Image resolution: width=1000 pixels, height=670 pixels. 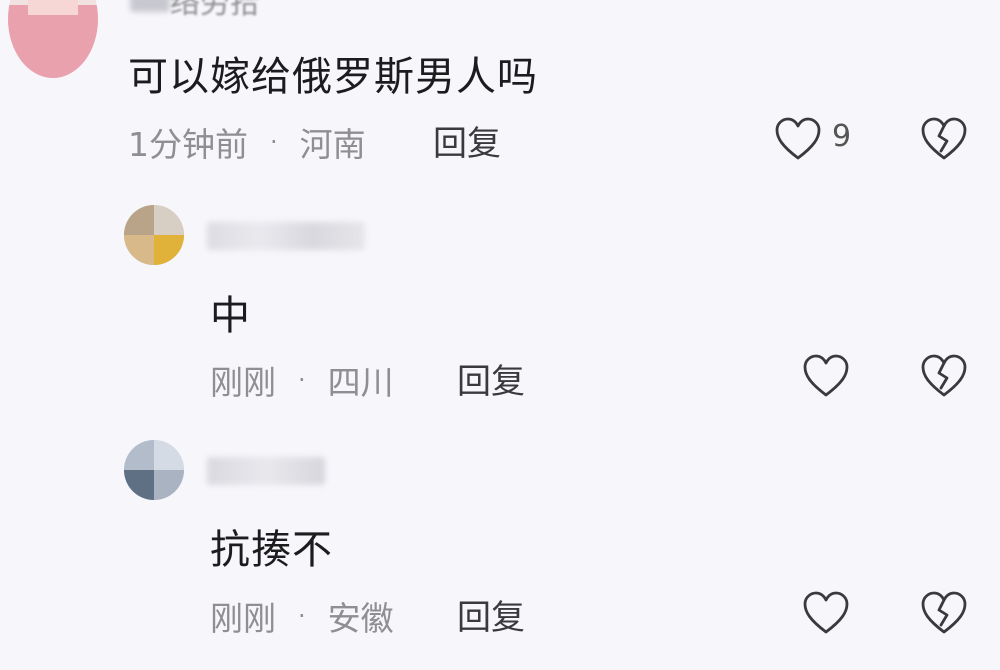 What do you see at coordinates (332, 144) in the screenshot?
I see `comment-location: 河南` at bounding box center [332, 144].